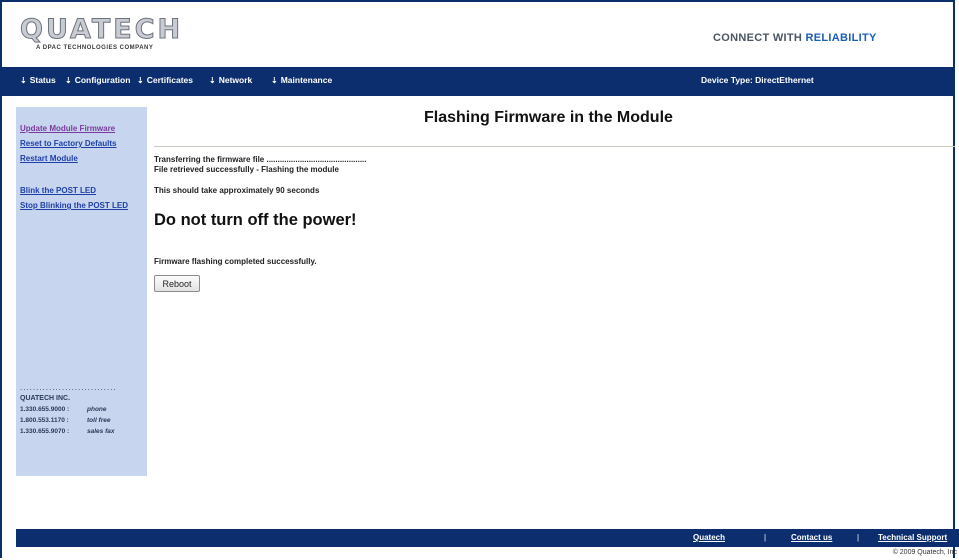 This screenshot has height=560, width=959. What do you see at coordinates (177, 283) in the screenshot?
I see `reboot-button: Reboot` at bounding box center [177, 283].